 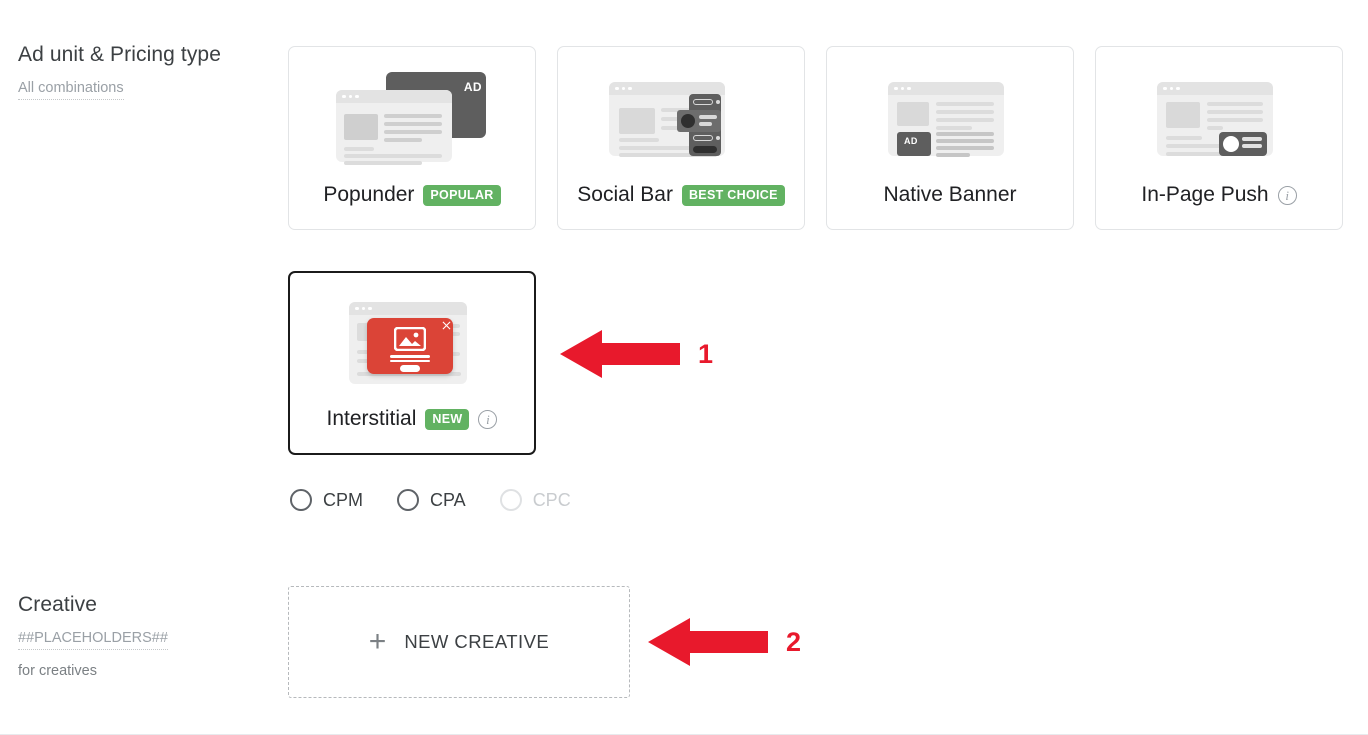 I want to click on status-badge: BEST CHOICE, so click(x=733, y=195).